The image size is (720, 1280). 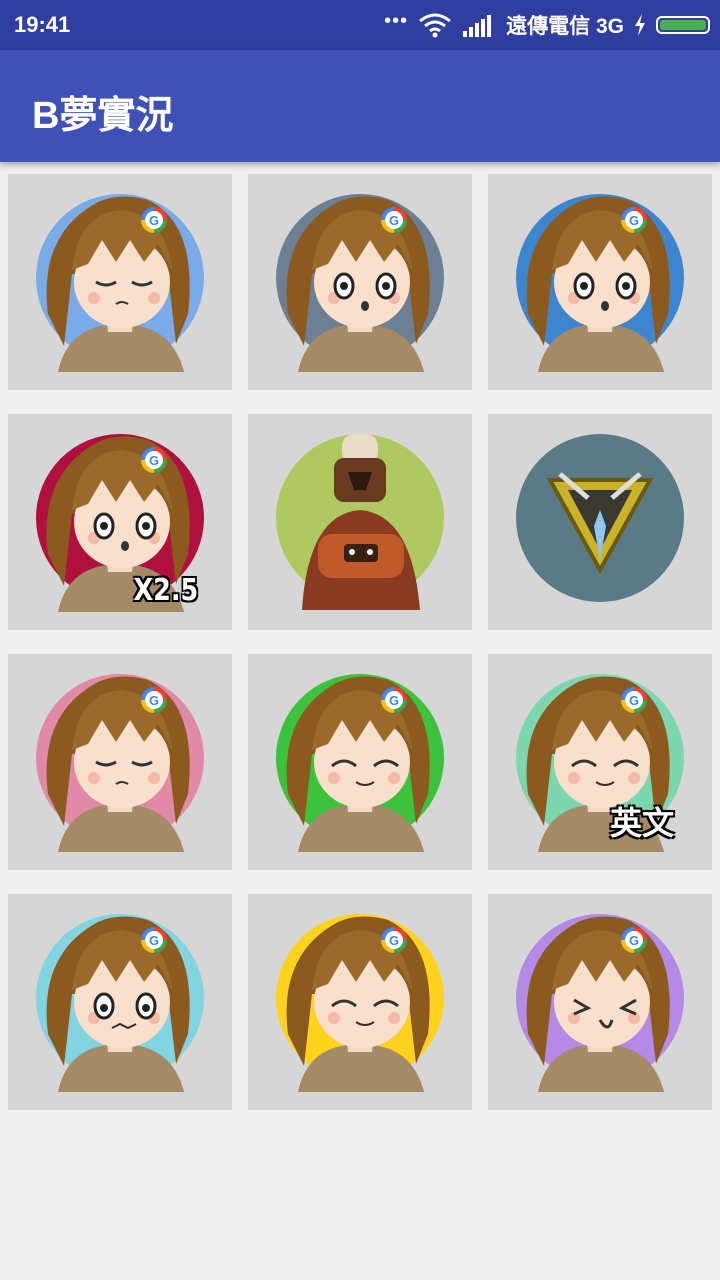 What do you see at coordinates (640, 25) in the screenshot?
I see `charging-icon` at bounding box center [640, 25].